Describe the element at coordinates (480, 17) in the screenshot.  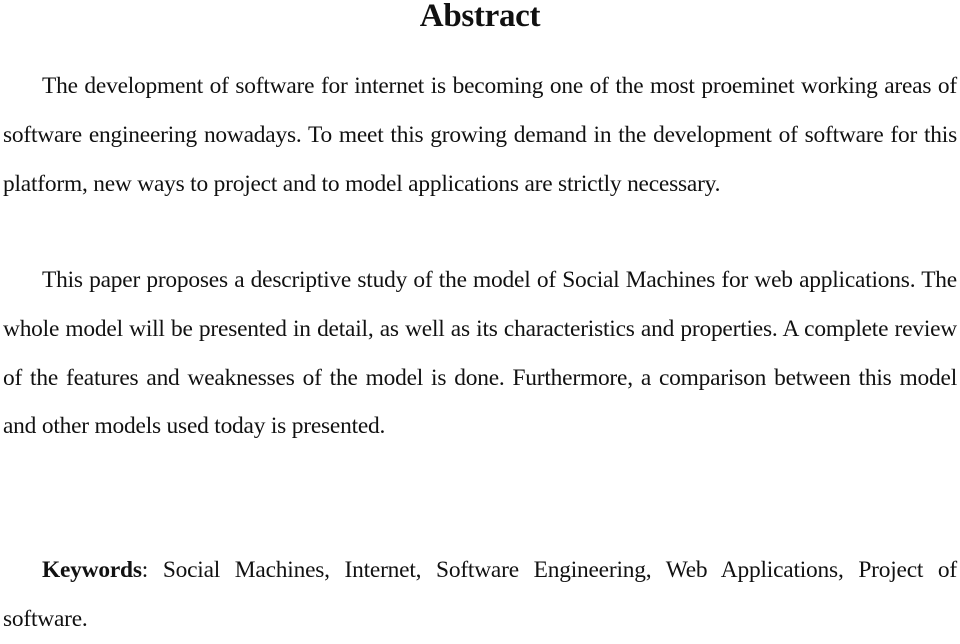
I see `abstract-title: Abstract` at that location.